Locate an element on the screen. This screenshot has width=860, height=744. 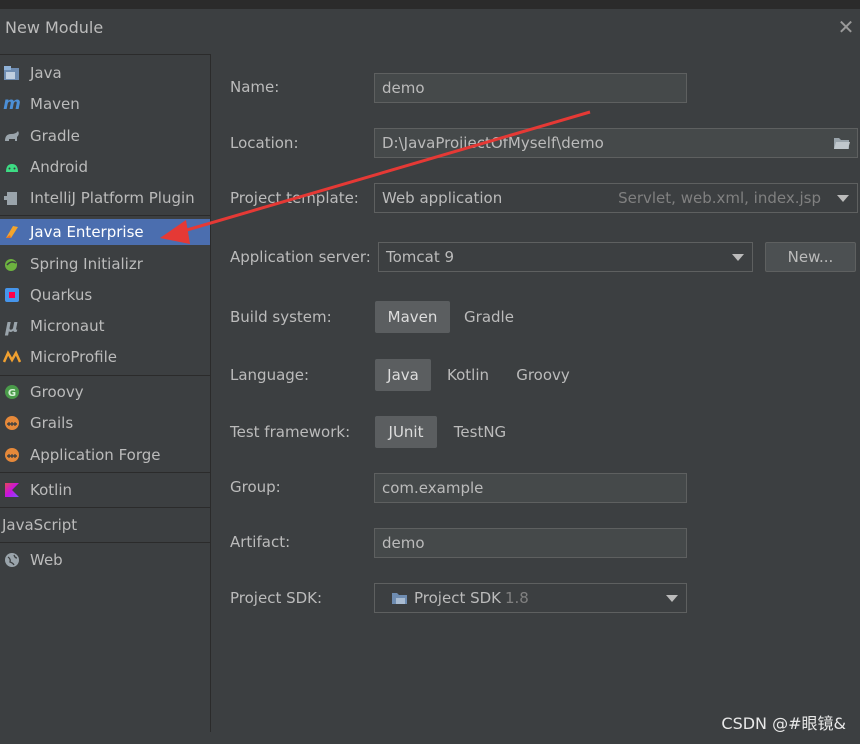
sidebar-item-intellij-platform-plugin: IntelliJ Platform Plugin is located at coordinates (105, 198).